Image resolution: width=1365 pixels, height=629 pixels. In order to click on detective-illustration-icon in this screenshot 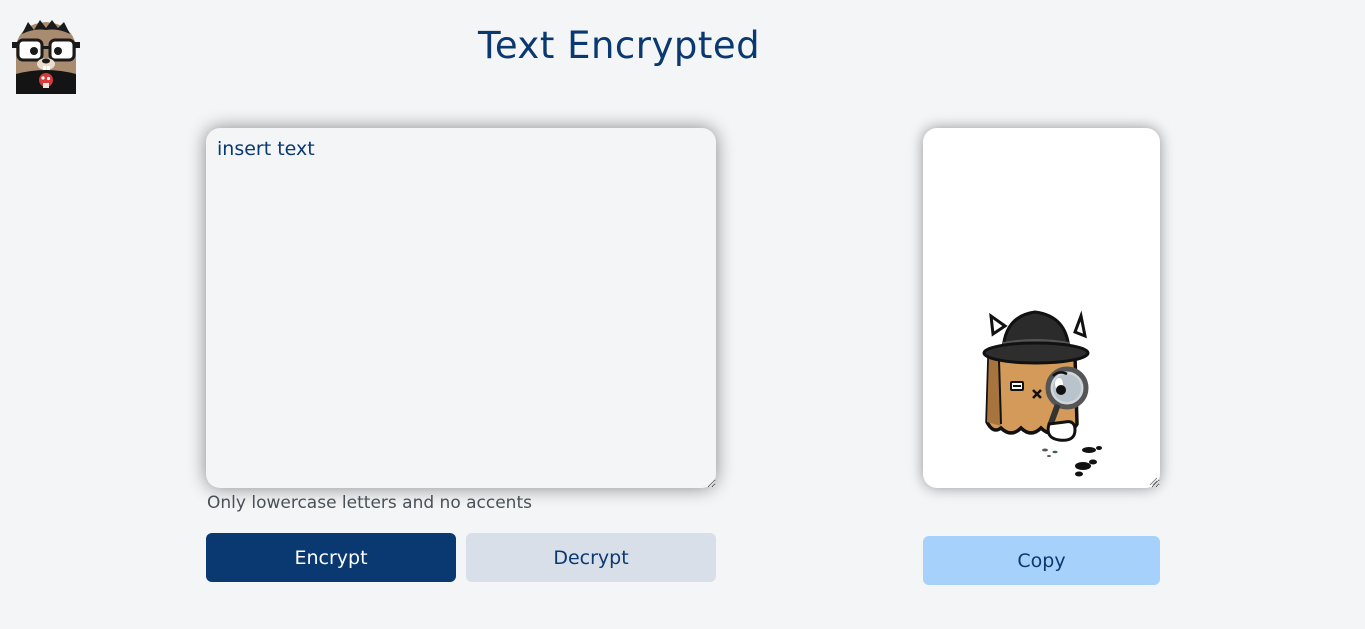, I will do `click(1042, 393)`.